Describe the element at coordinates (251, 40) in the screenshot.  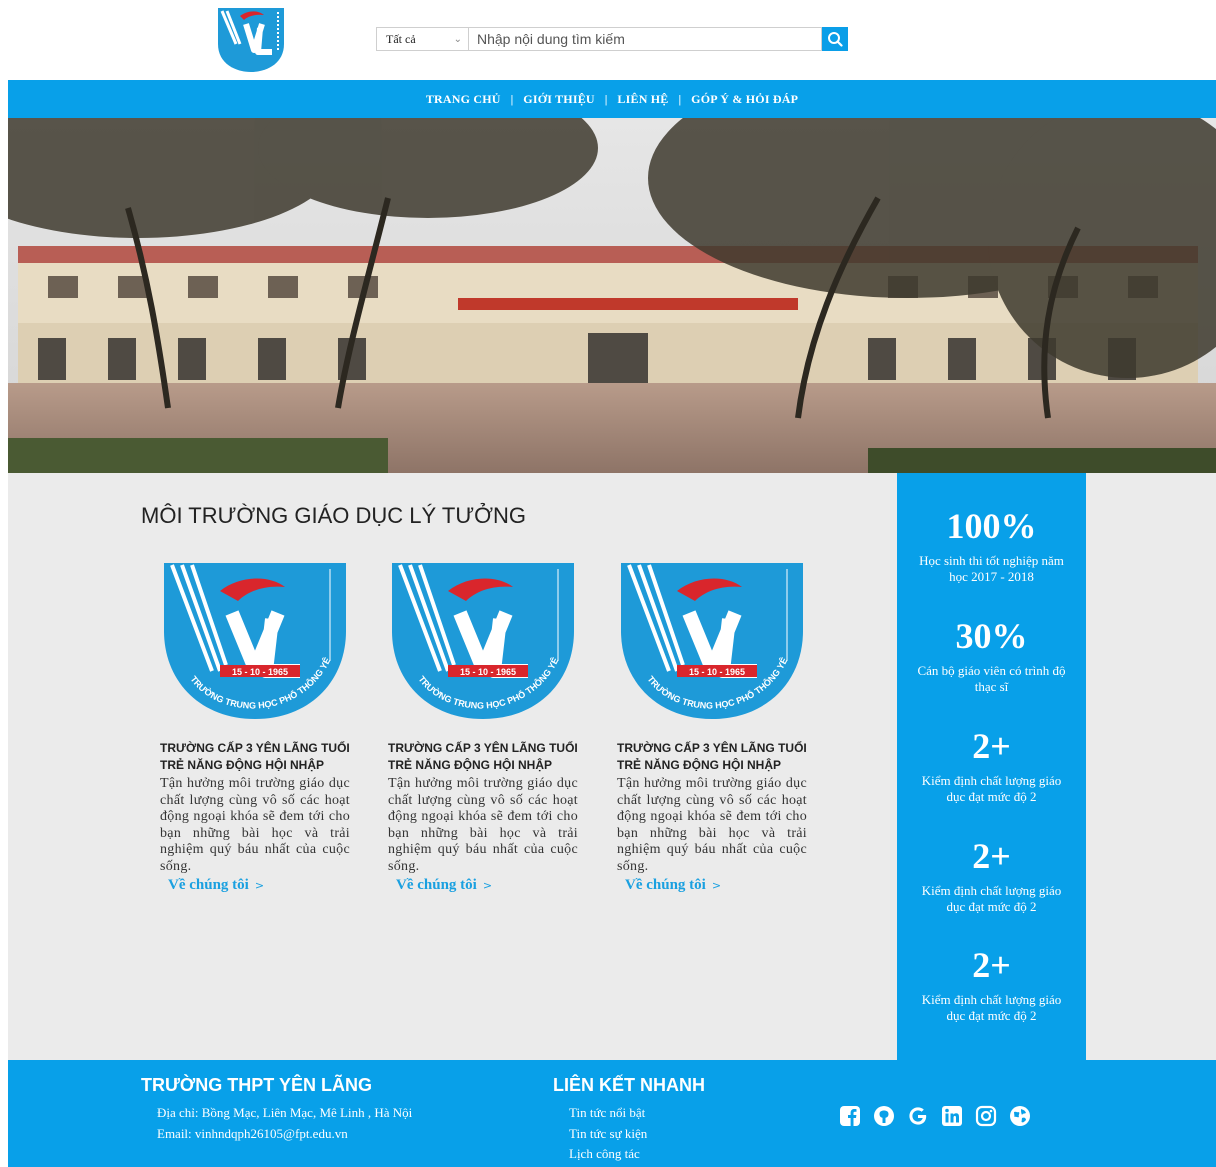
I see `school-logo` at that location.